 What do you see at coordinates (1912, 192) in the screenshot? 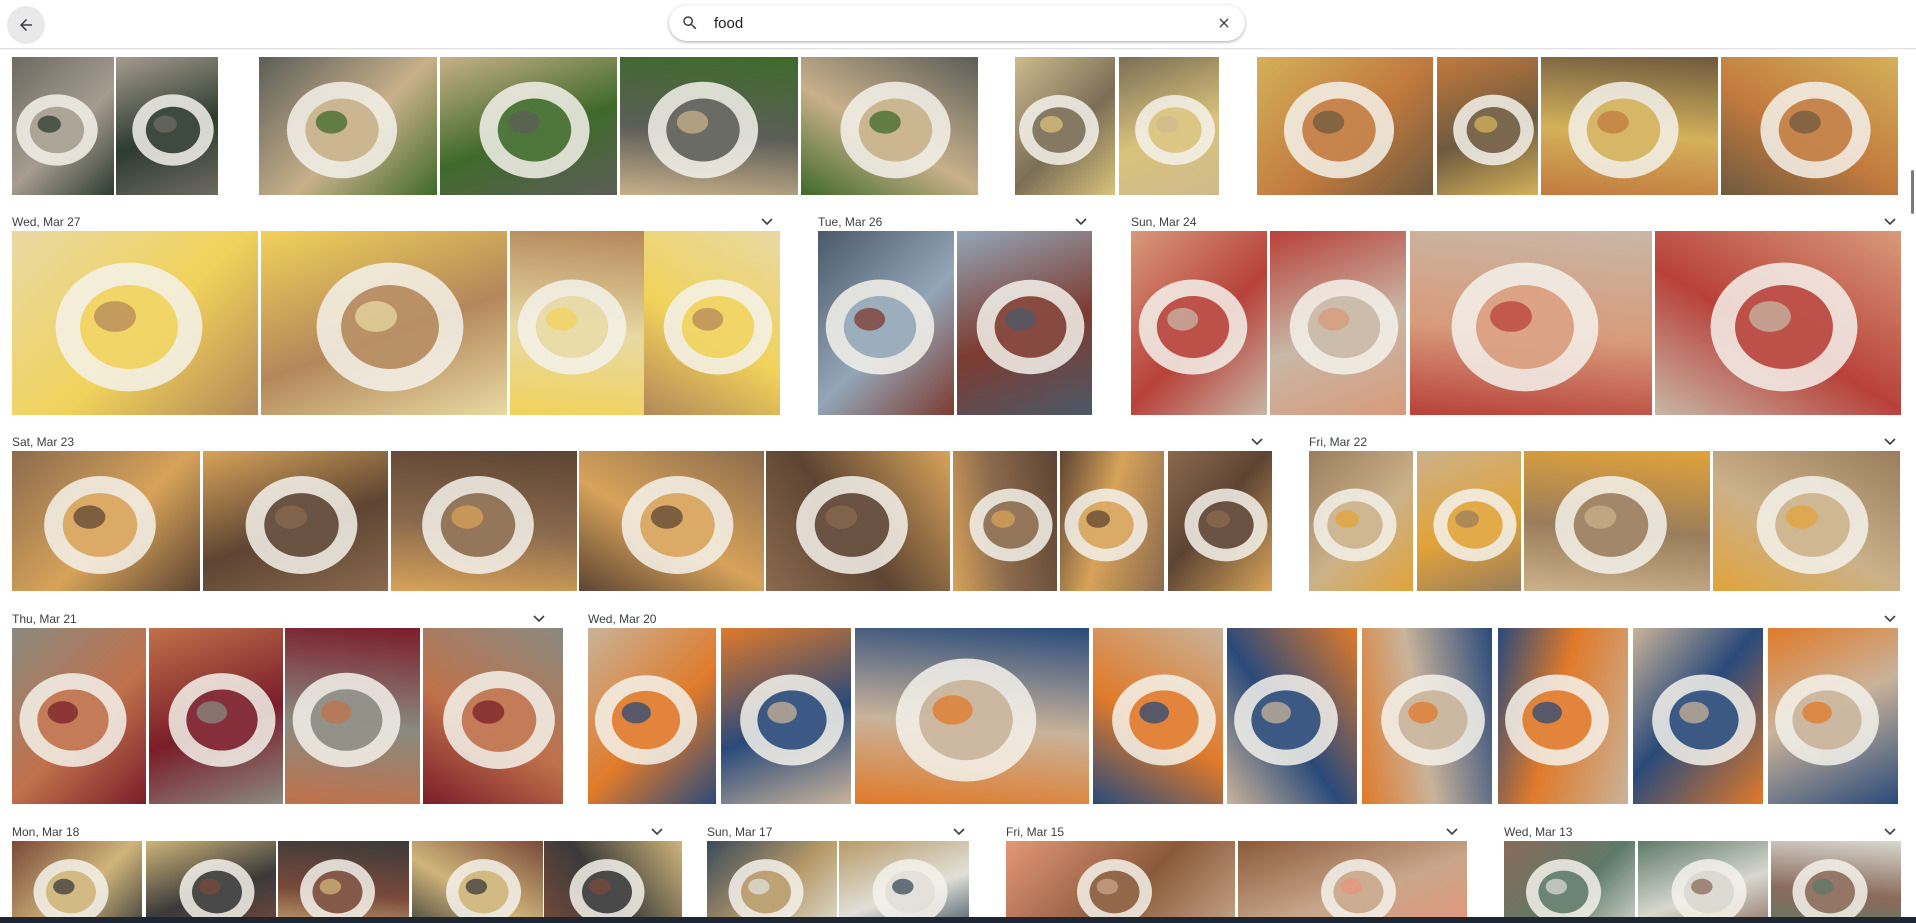
I see `scrollbar-thumb` at bounding box center [1912, 192].